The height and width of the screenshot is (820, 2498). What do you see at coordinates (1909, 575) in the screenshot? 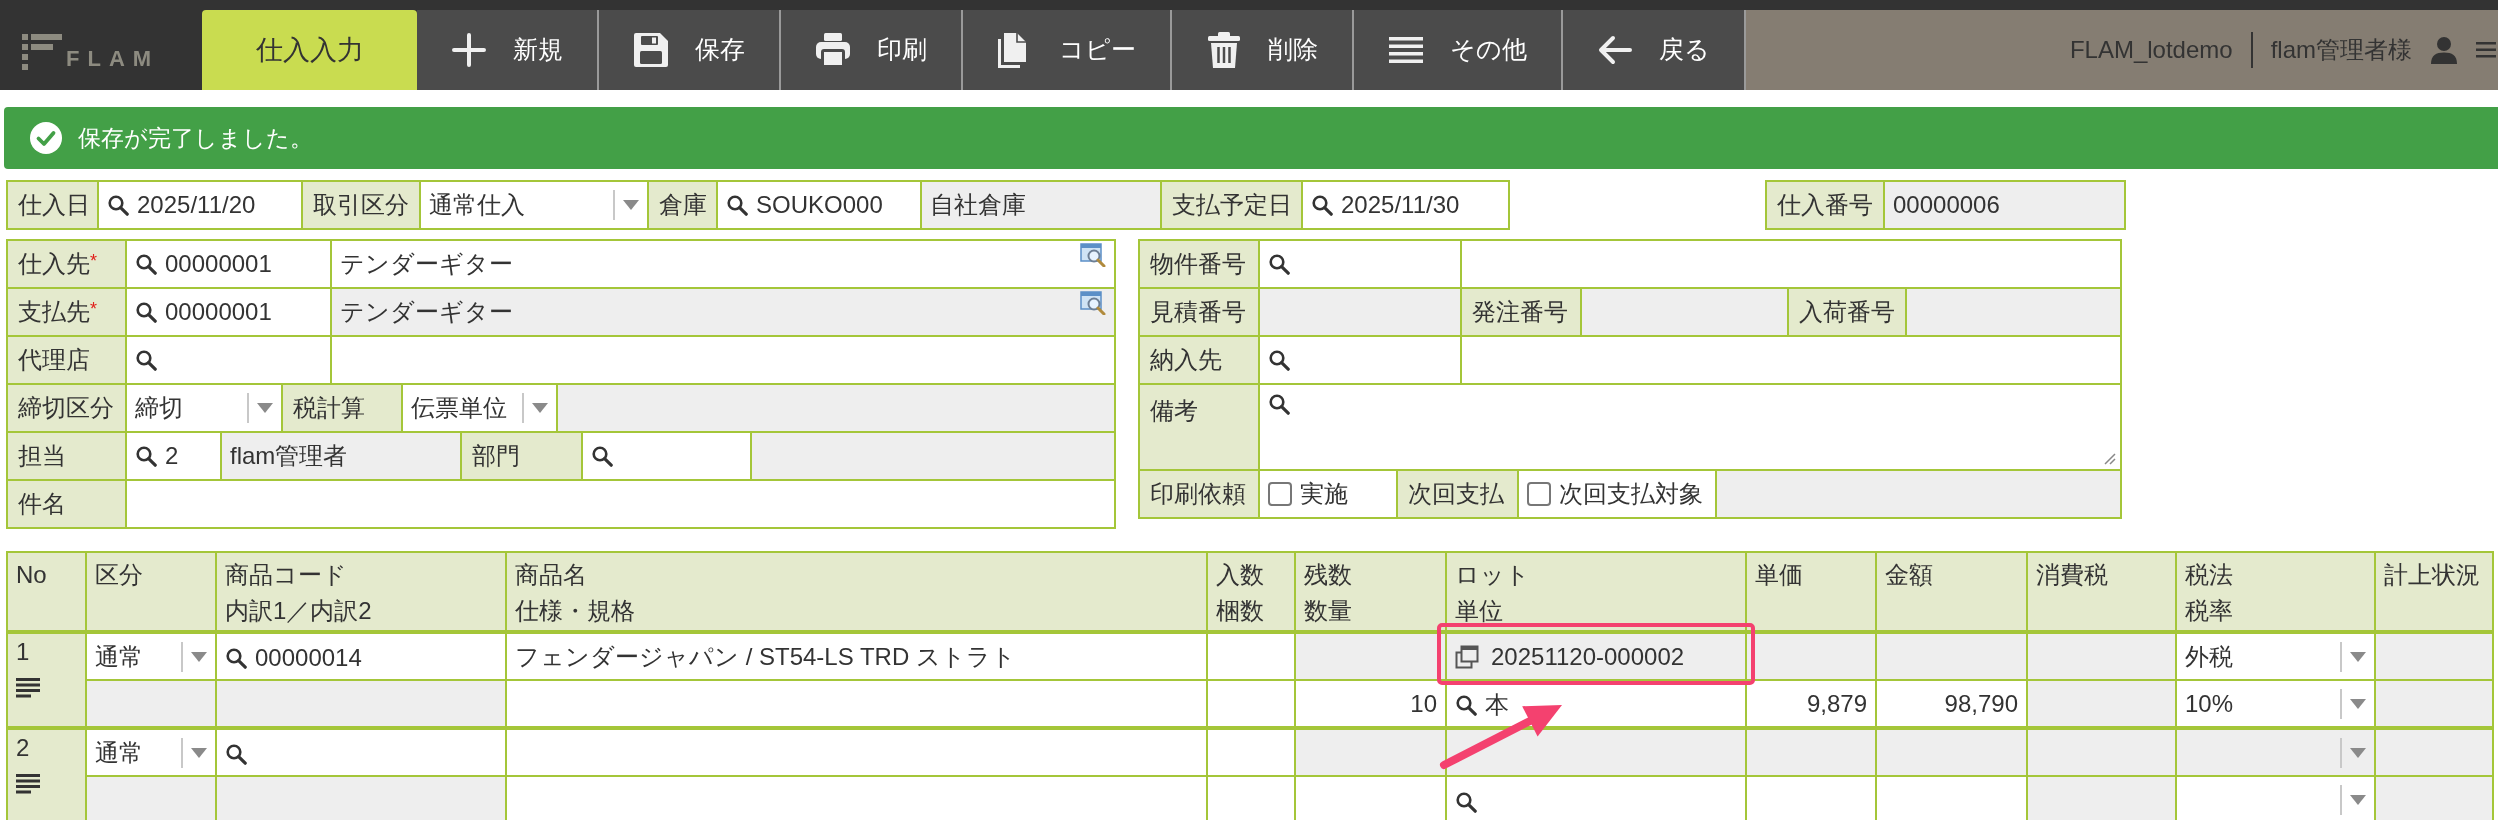
I see `column-label: 金額` at bounding box center [1909, 575].